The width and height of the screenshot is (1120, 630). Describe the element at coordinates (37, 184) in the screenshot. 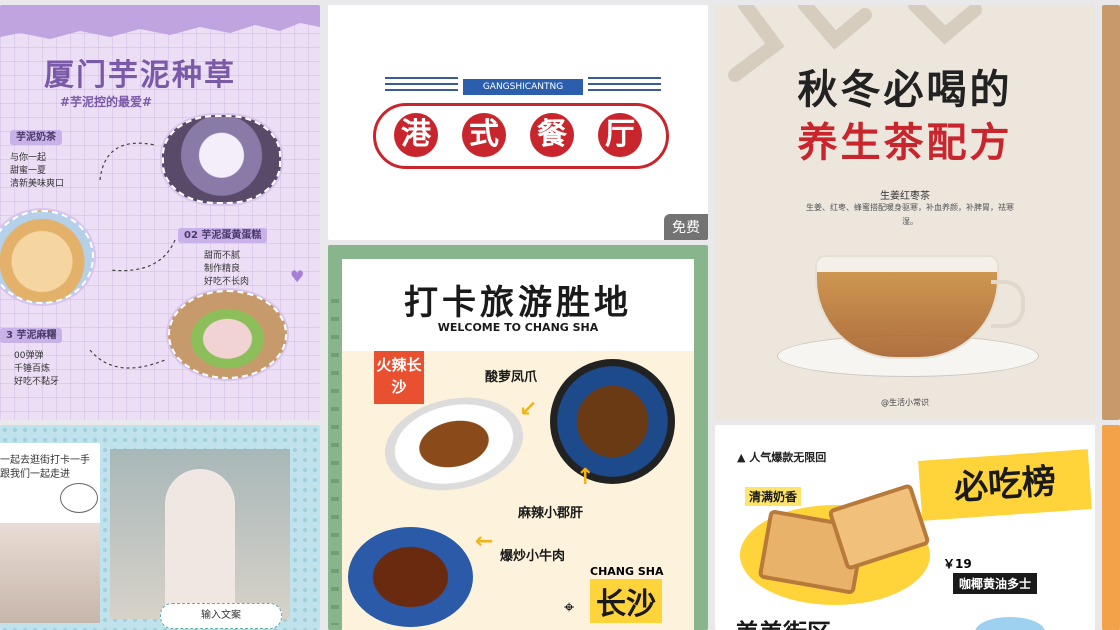

I see `taro-item-1-desc3: 清新美味爽口` at that location.